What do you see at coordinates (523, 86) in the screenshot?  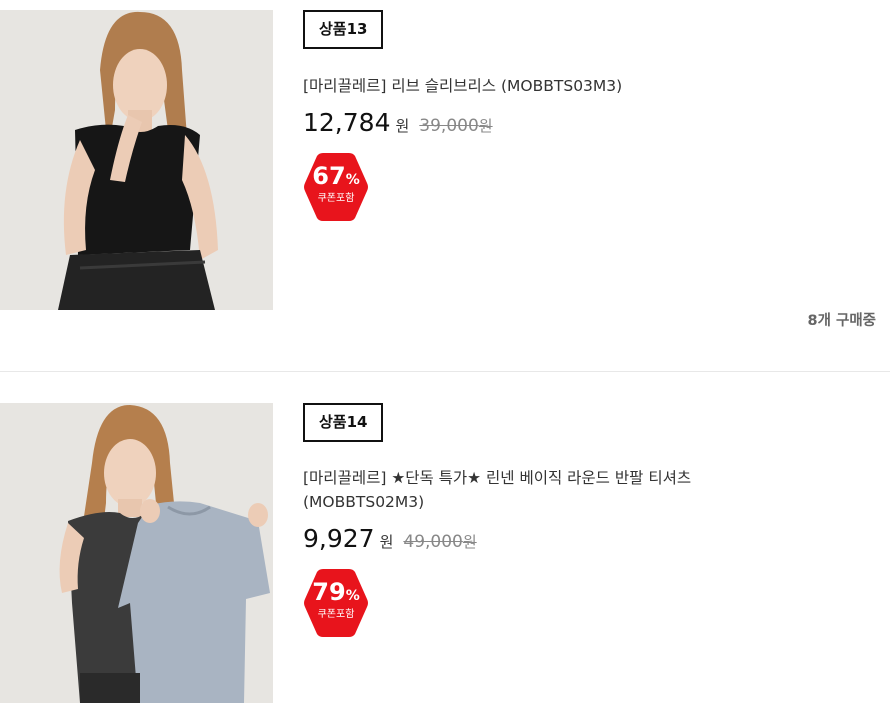 I see `product-title: [마리끌레르] 리브 슬리브리스 (MOBBTS03M3)` at bounding box center [523, 86].